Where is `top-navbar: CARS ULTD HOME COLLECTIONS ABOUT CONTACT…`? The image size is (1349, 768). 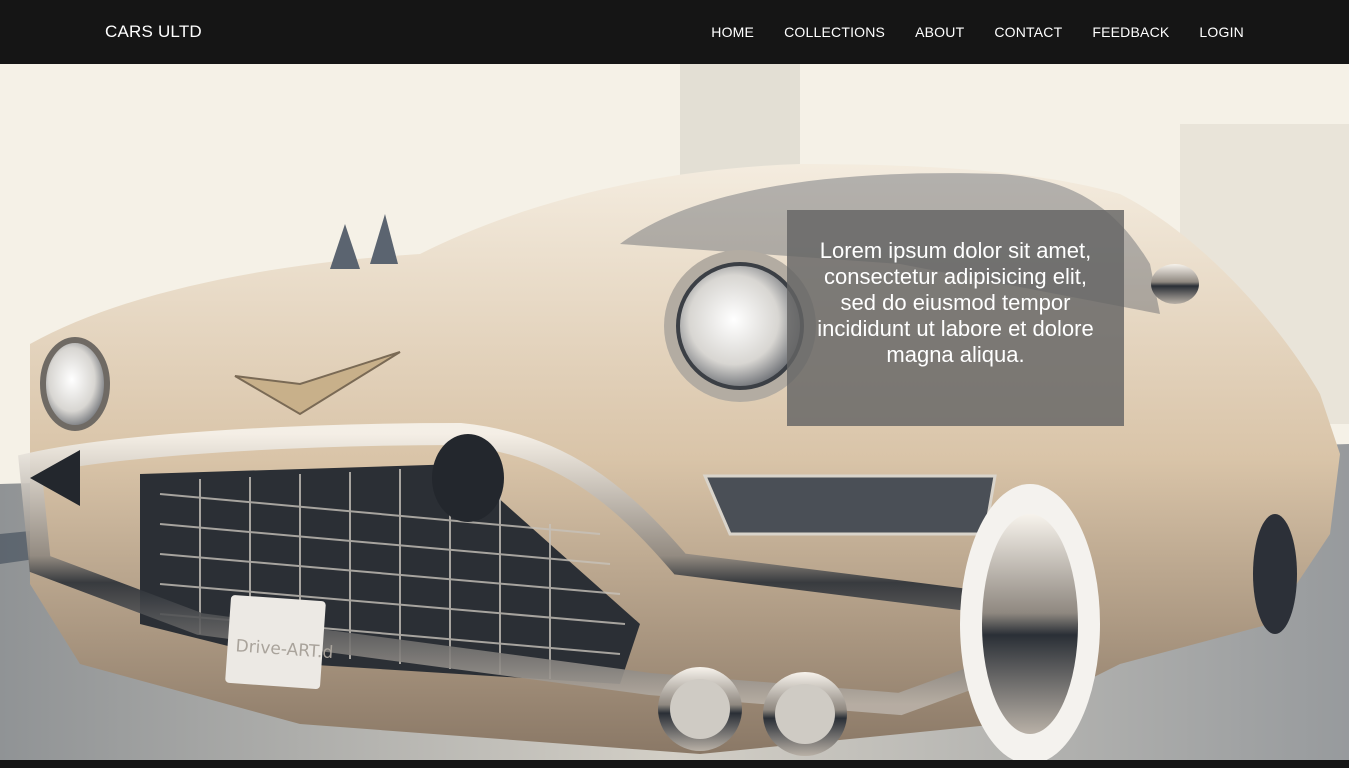 top-navbar: CARS ULTD HOME COLLECTIONS ABOUT CONTACT… is located at coordinates (674, 32).